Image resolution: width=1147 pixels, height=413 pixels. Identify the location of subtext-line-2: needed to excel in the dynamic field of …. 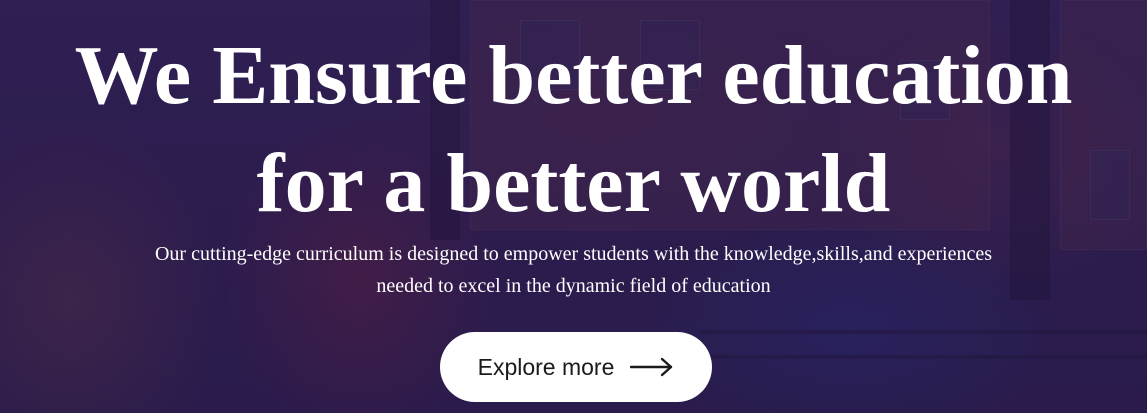
(573, 286).